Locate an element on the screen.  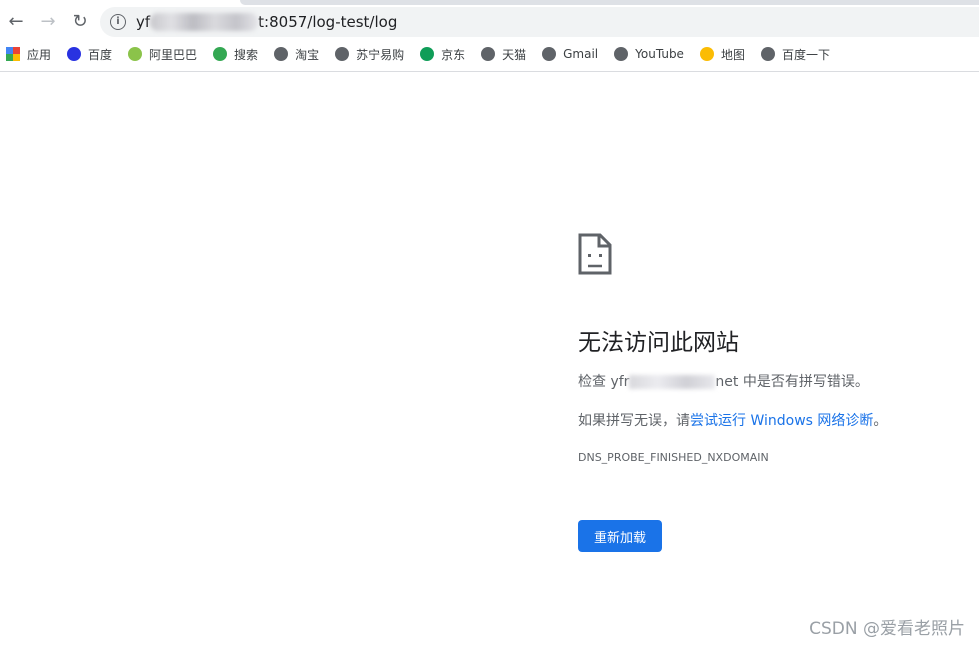
divider is located at coordinates (489, 71).